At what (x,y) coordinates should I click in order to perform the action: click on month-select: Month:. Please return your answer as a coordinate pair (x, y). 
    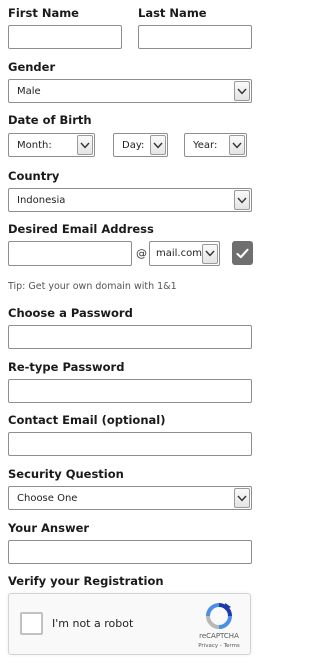
    Looking at the image, I should click on (51, 145).